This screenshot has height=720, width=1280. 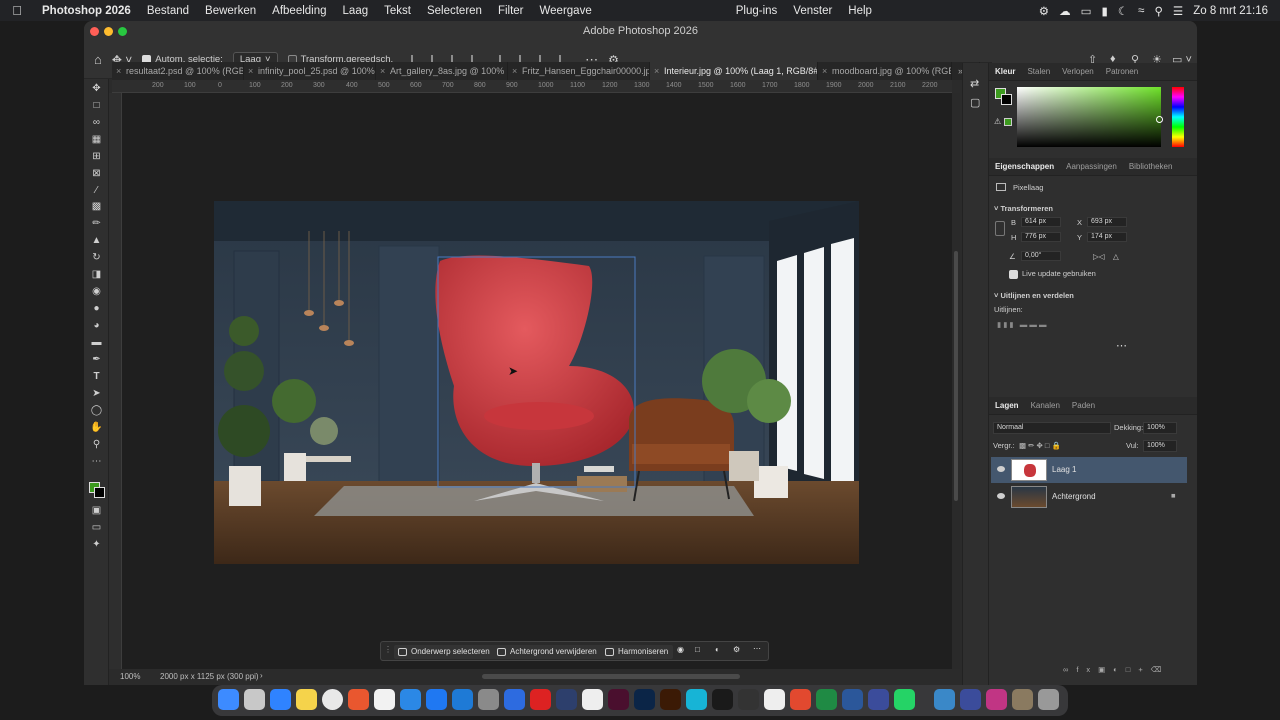 What do you see at coordinates (722, 699) in the screenshot?
I see `bridge-icon` at bounding box center [722, 699].